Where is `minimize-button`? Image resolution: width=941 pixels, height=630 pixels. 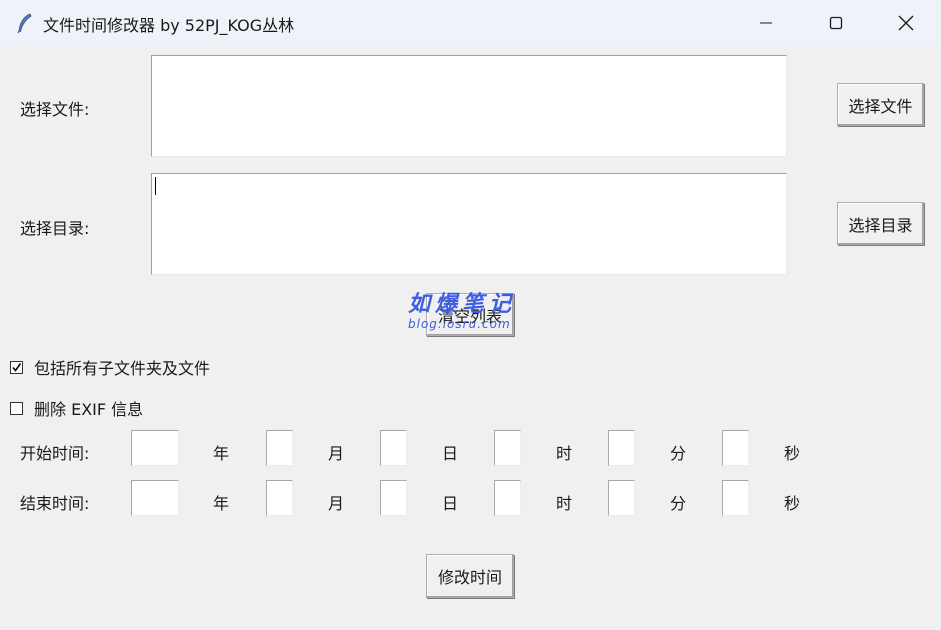
minimize-button is located at coordinates (766, 23).